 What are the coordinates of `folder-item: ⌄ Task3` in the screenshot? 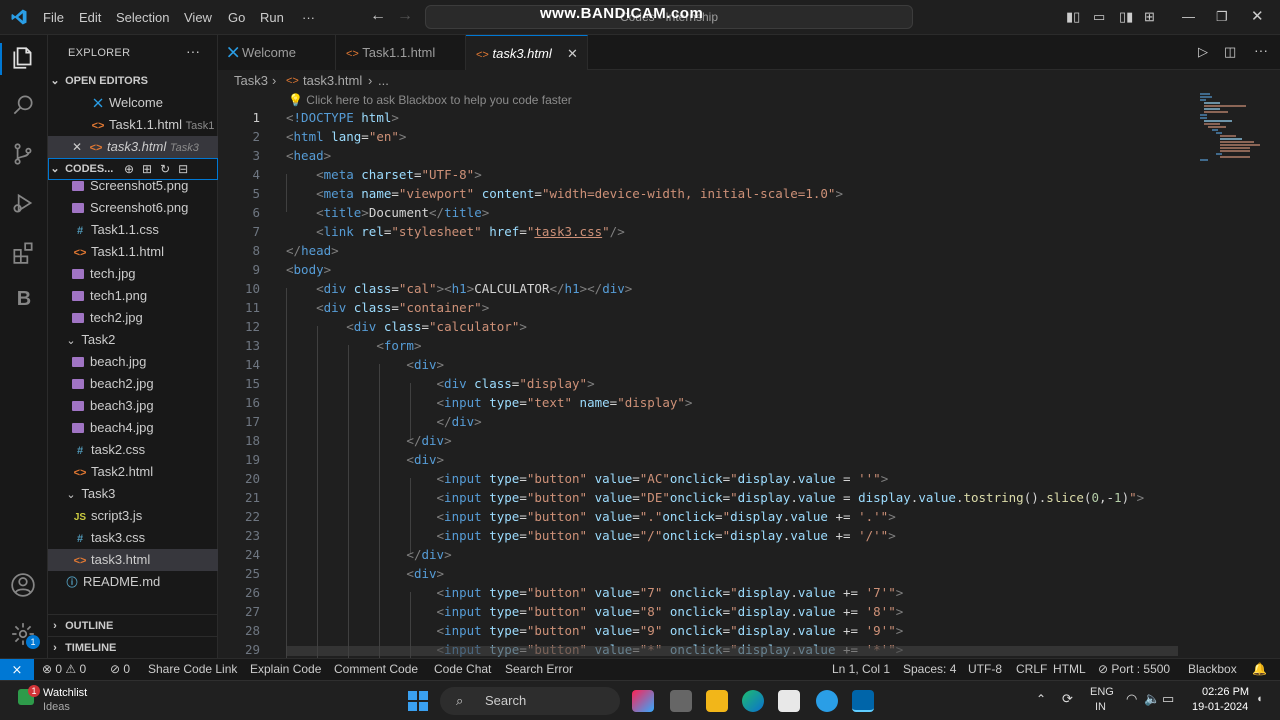 It's located at (133, 494).